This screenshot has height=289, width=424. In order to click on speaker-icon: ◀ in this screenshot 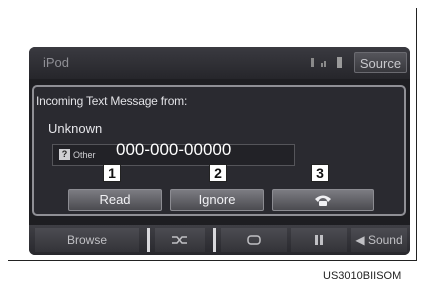, I will do `click(360, 240)`.